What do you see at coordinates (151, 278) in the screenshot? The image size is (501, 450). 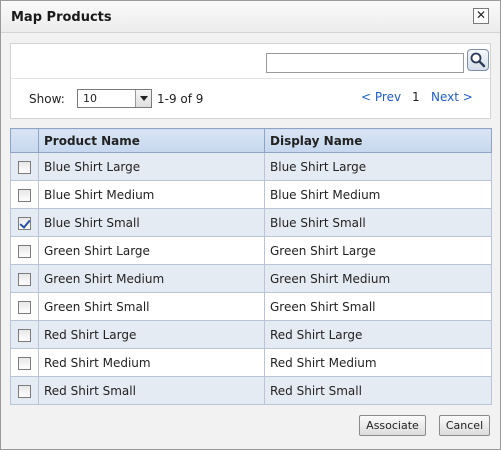 I see `product-name-cell: Green Shirt Medium` at bounding box center [151, 278].